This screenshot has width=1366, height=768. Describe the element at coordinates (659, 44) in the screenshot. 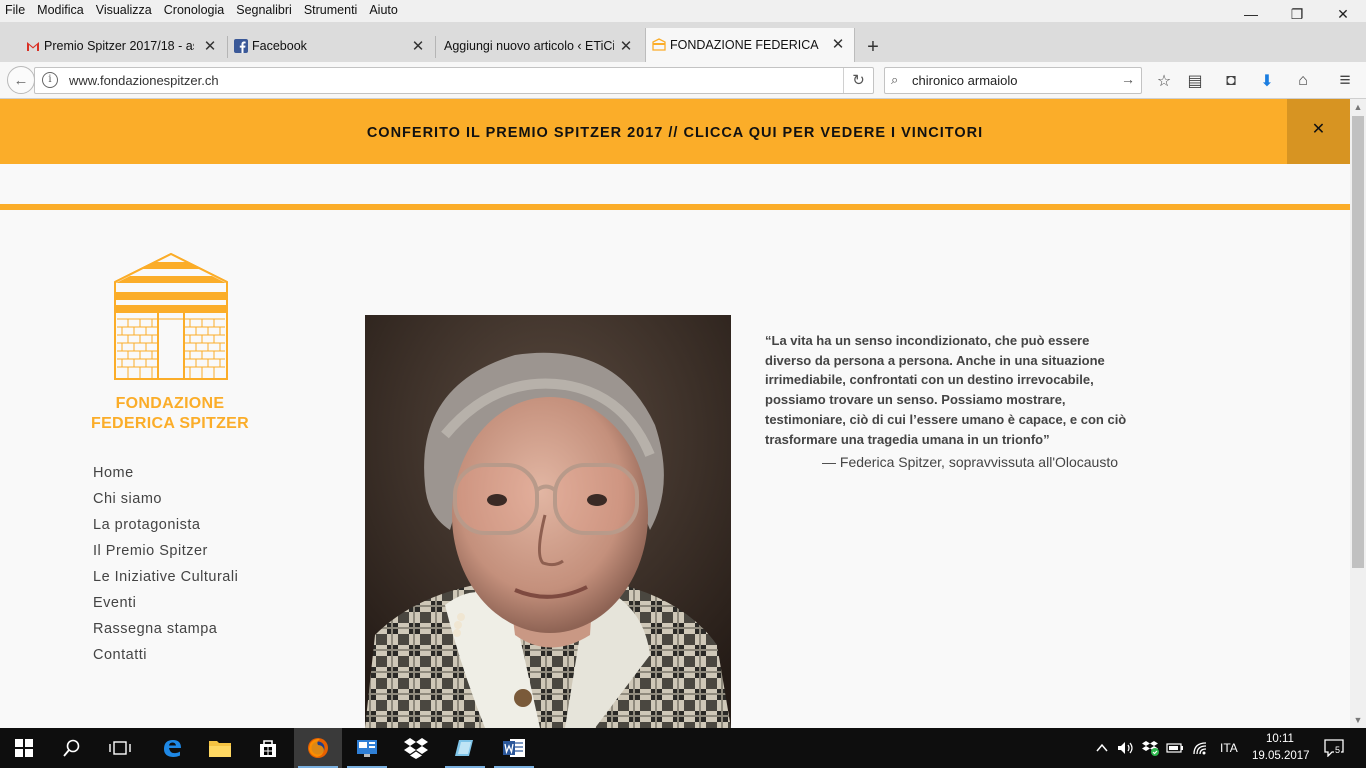

I see `fondazione-favicon-icon` at that location.